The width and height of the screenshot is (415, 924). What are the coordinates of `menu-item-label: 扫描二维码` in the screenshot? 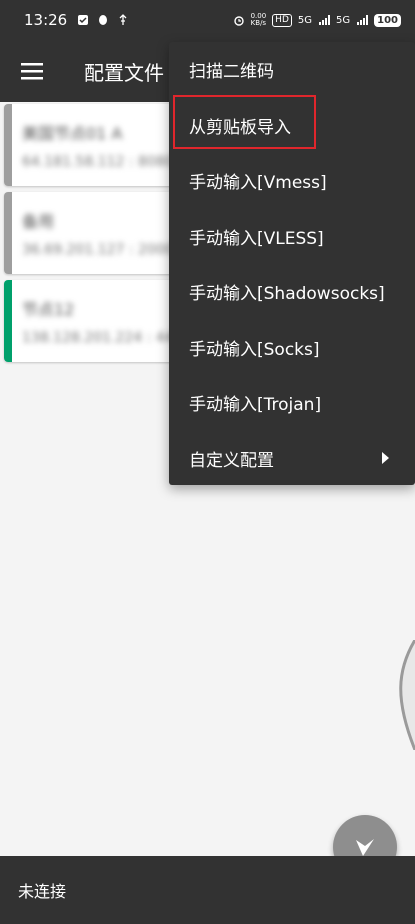 It's located at (231, 72).